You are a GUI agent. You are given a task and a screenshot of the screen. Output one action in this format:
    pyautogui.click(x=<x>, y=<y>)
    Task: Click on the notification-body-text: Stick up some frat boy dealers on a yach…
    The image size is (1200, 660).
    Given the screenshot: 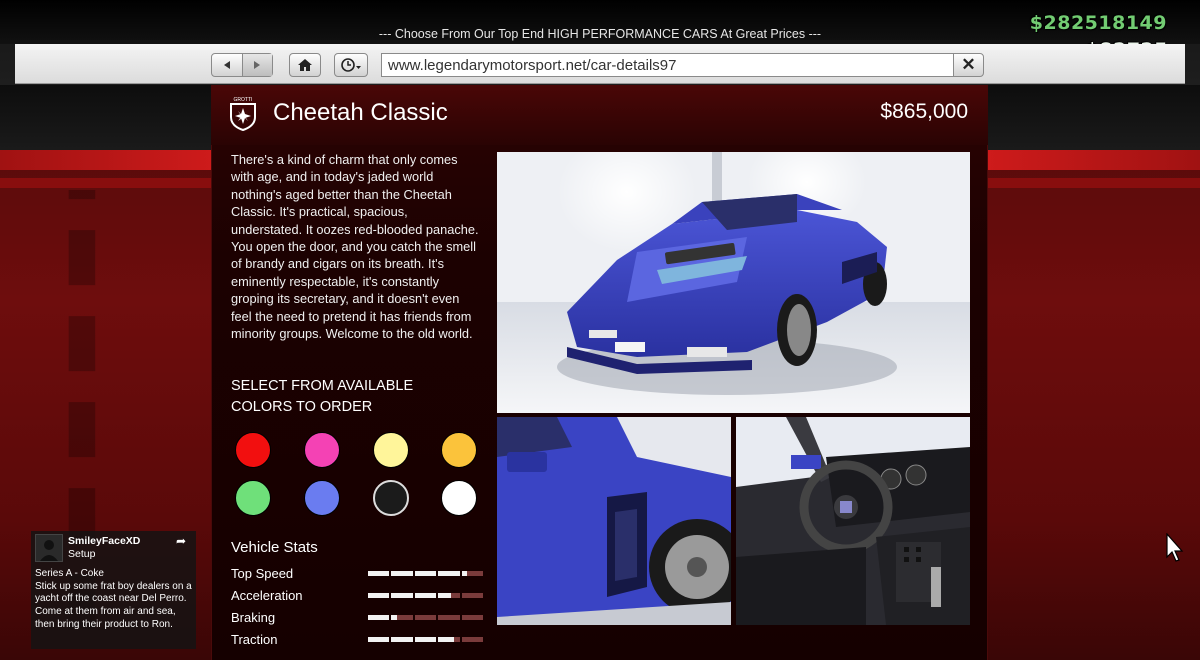 What is the action you would take?
    pyautogui.click(x=113, y=605)
    